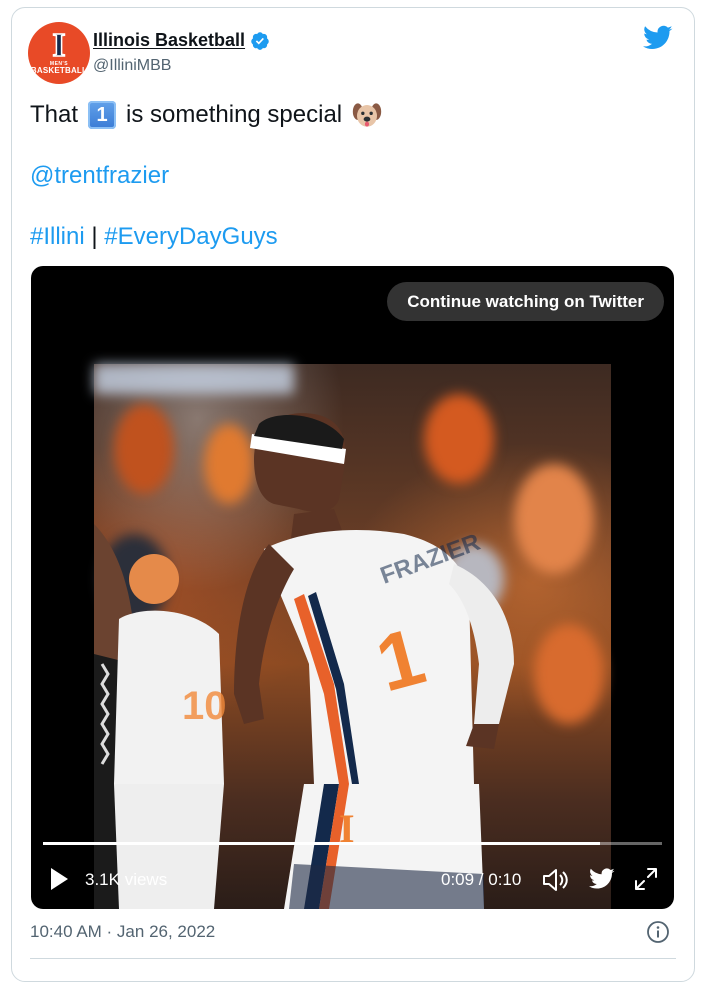 Image resolution: width=709 pixels, height=982 pixels. I want to click on view-count: 3.1K views, so click(126, 879).